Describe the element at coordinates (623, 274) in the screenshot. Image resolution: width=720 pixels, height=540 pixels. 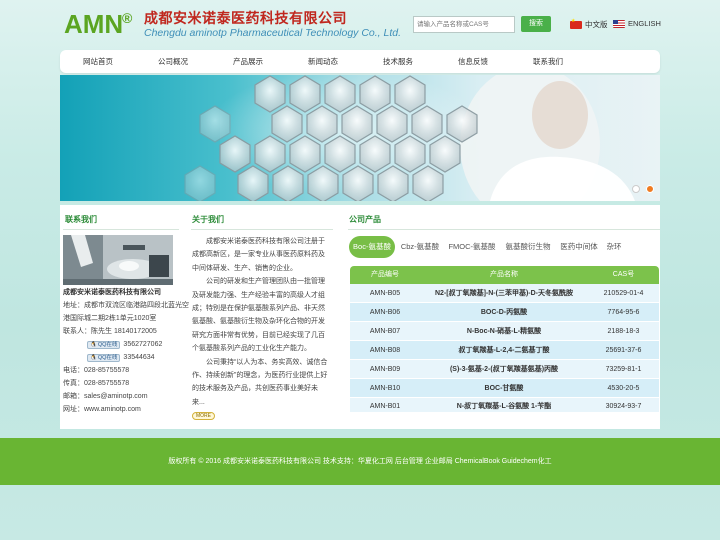
I see `column-header-cas: CAS号` at that location.